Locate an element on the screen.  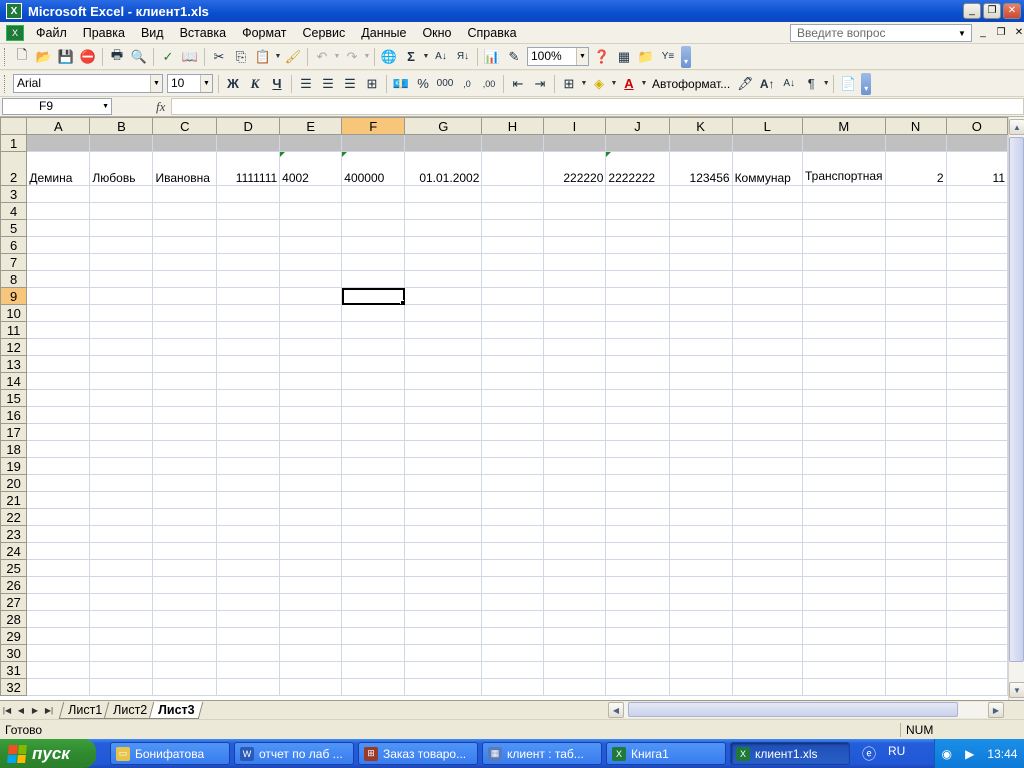
row-header: 11 is located at coordinates (14, 330).